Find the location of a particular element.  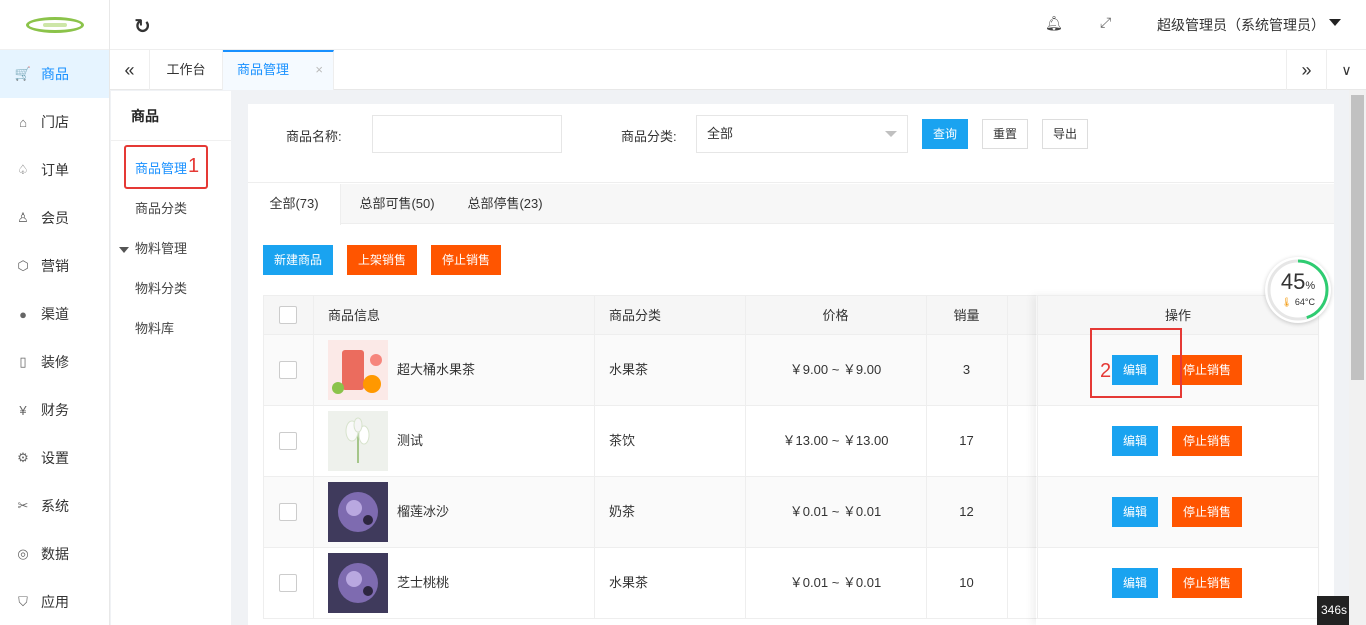

logo is located at coordinates (54, 25).